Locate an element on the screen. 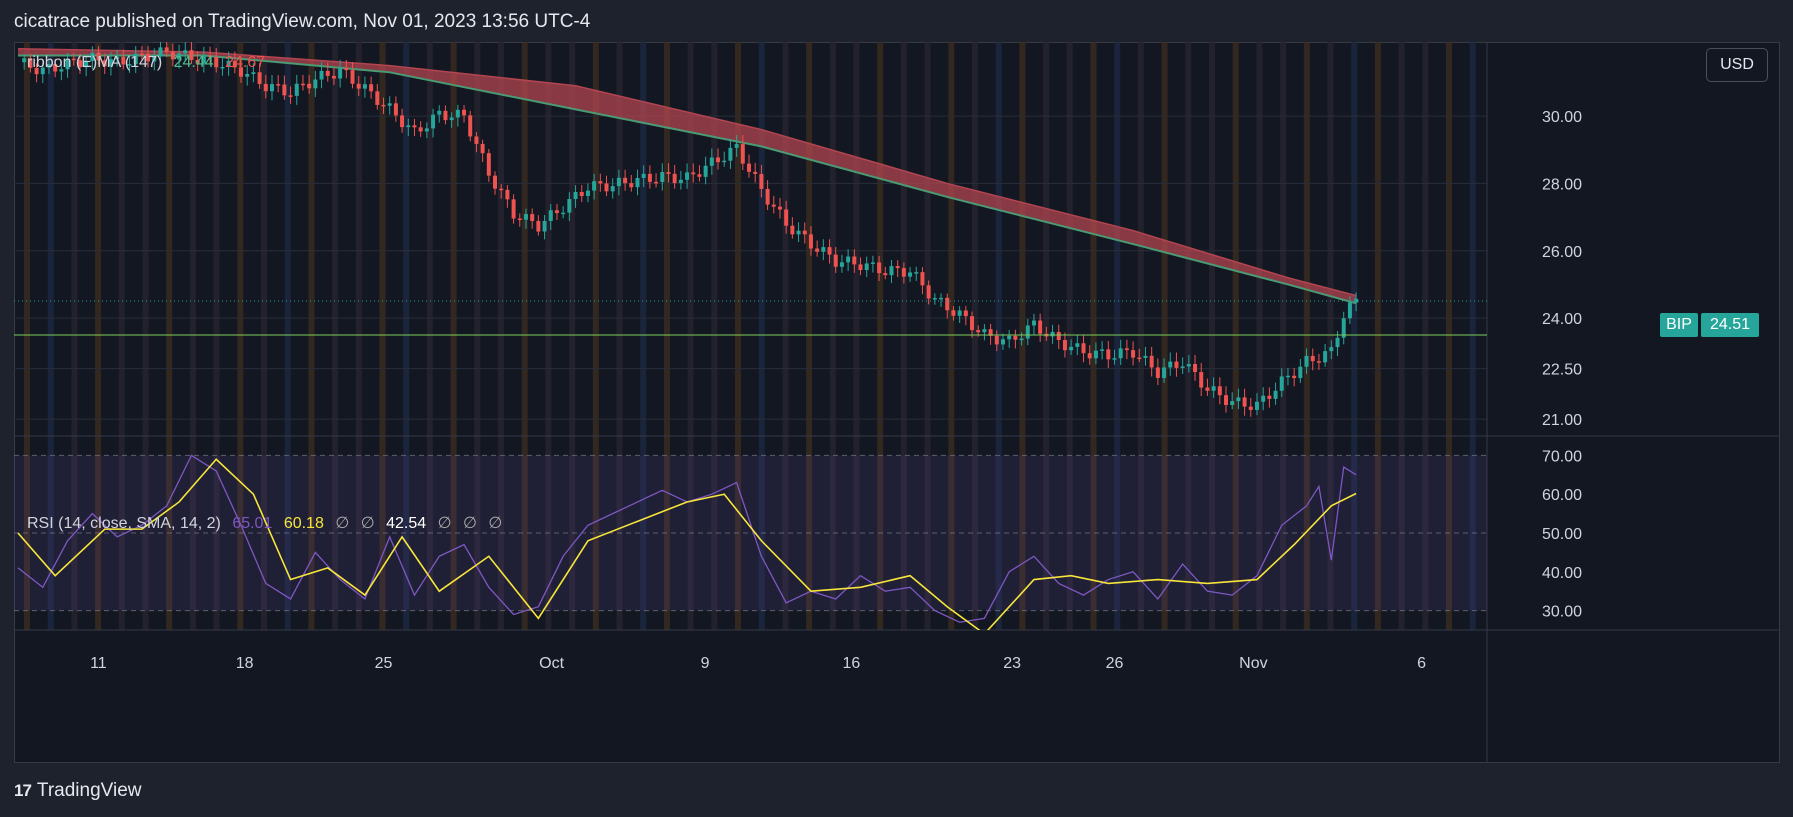  price-axis-label: 24.00 is located at coordinates (1562, 319).